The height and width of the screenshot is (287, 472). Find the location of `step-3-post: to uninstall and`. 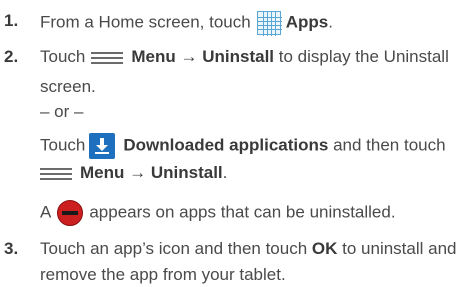

step-3-post: to uninstall and is located at coordinates (399, 248).